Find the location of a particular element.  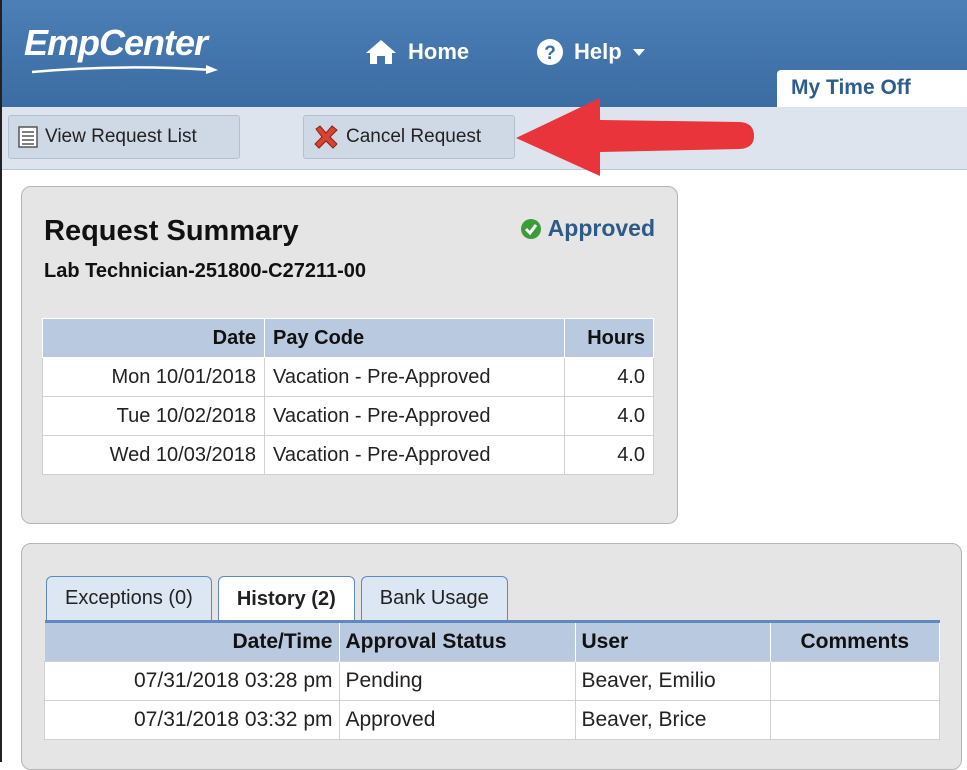

cell-user: Beaver, Emilio is located at coordinates (672, 681).